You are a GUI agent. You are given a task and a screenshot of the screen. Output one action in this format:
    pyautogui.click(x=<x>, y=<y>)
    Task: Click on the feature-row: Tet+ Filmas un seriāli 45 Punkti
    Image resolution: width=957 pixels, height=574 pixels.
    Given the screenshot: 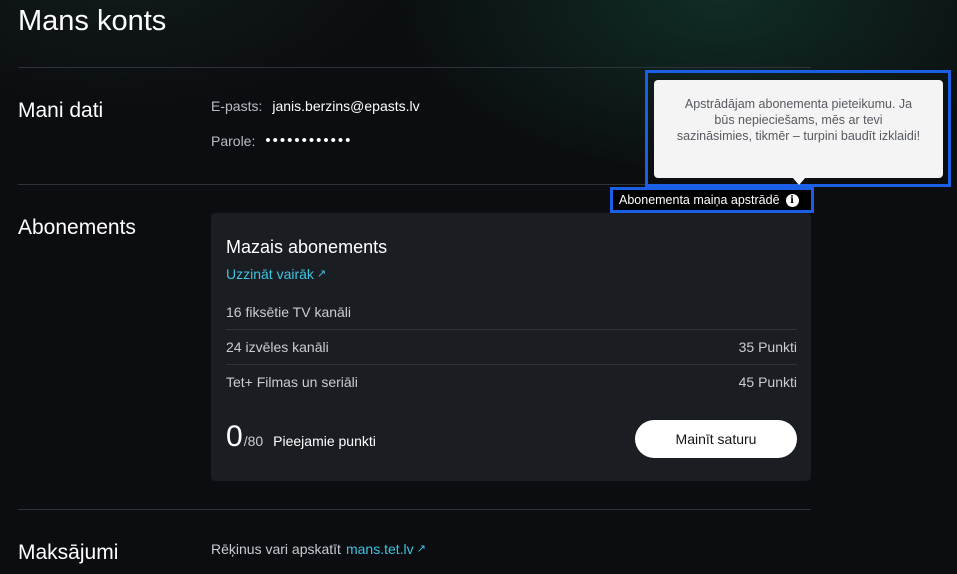 What is the action you would take?
    pyautogui.click(x=511, y=382)
    